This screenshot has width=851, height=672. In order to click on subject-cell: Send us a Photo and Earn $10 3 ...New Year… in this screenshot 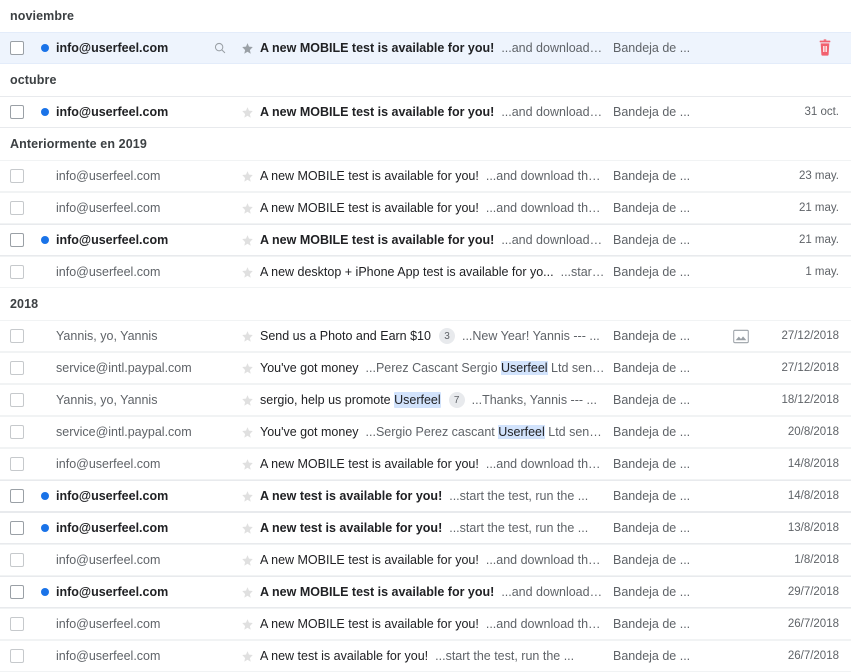, I will do `click(436, 336)`.